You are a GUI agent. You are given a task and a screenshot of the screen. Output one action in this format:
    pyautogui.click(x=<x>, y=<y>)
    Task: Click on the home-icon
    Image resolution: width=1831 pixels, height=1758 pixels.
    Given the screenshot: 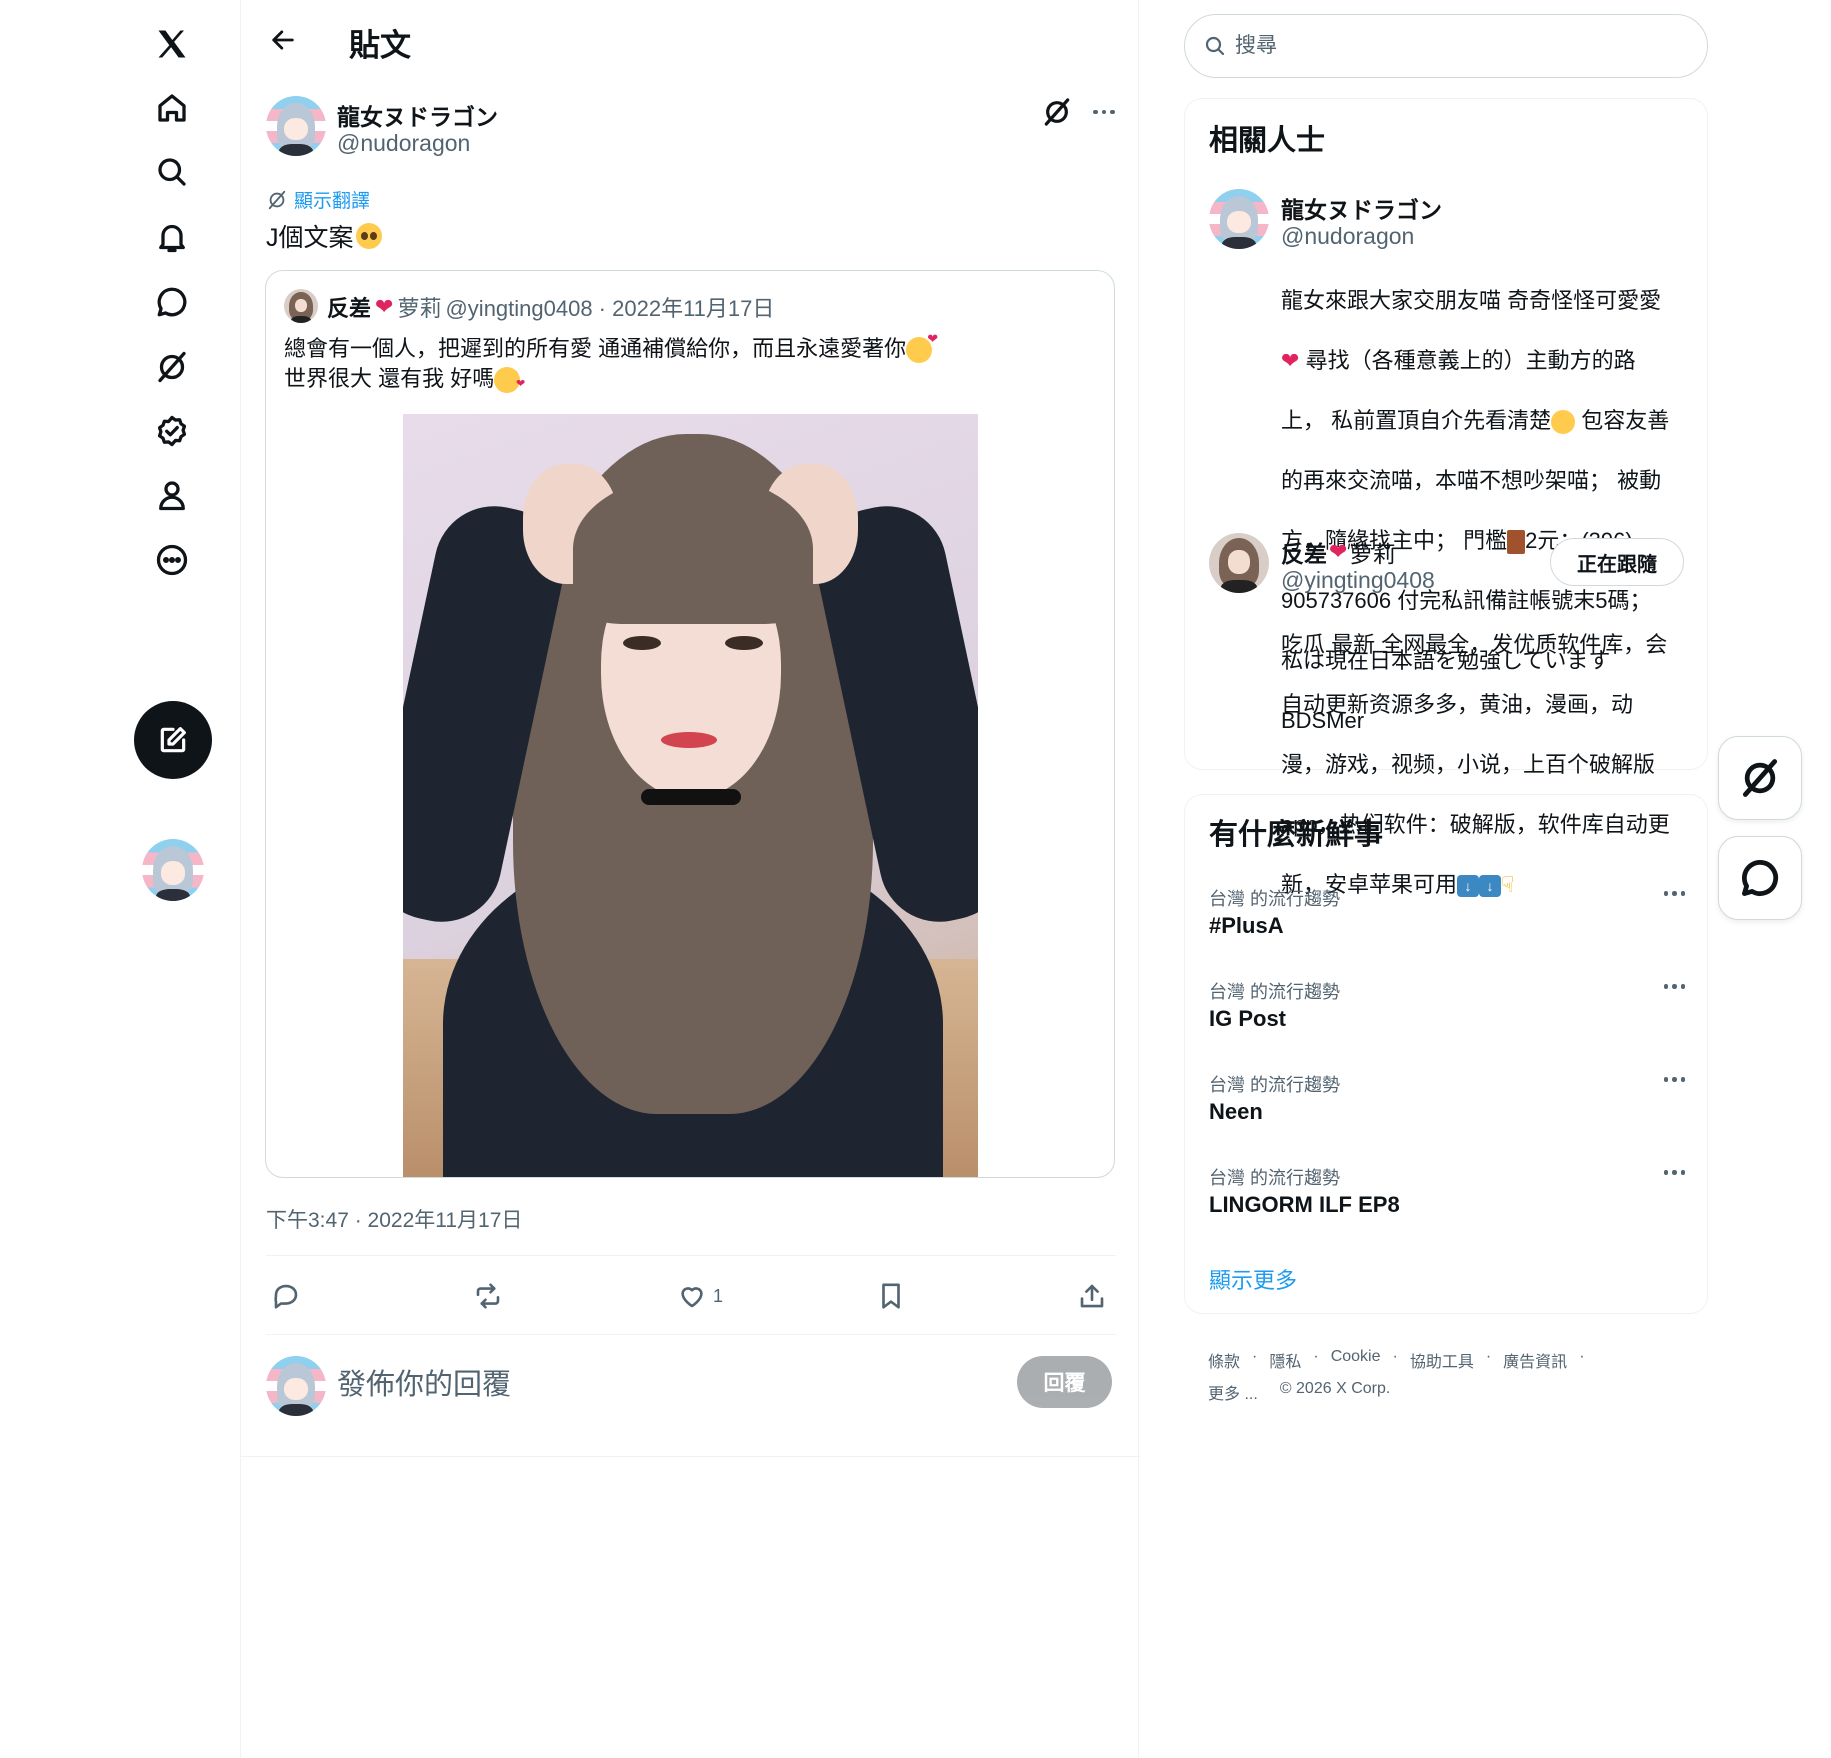 What is the action you would take?
    pyautogui.click(x=172, y=108)
    